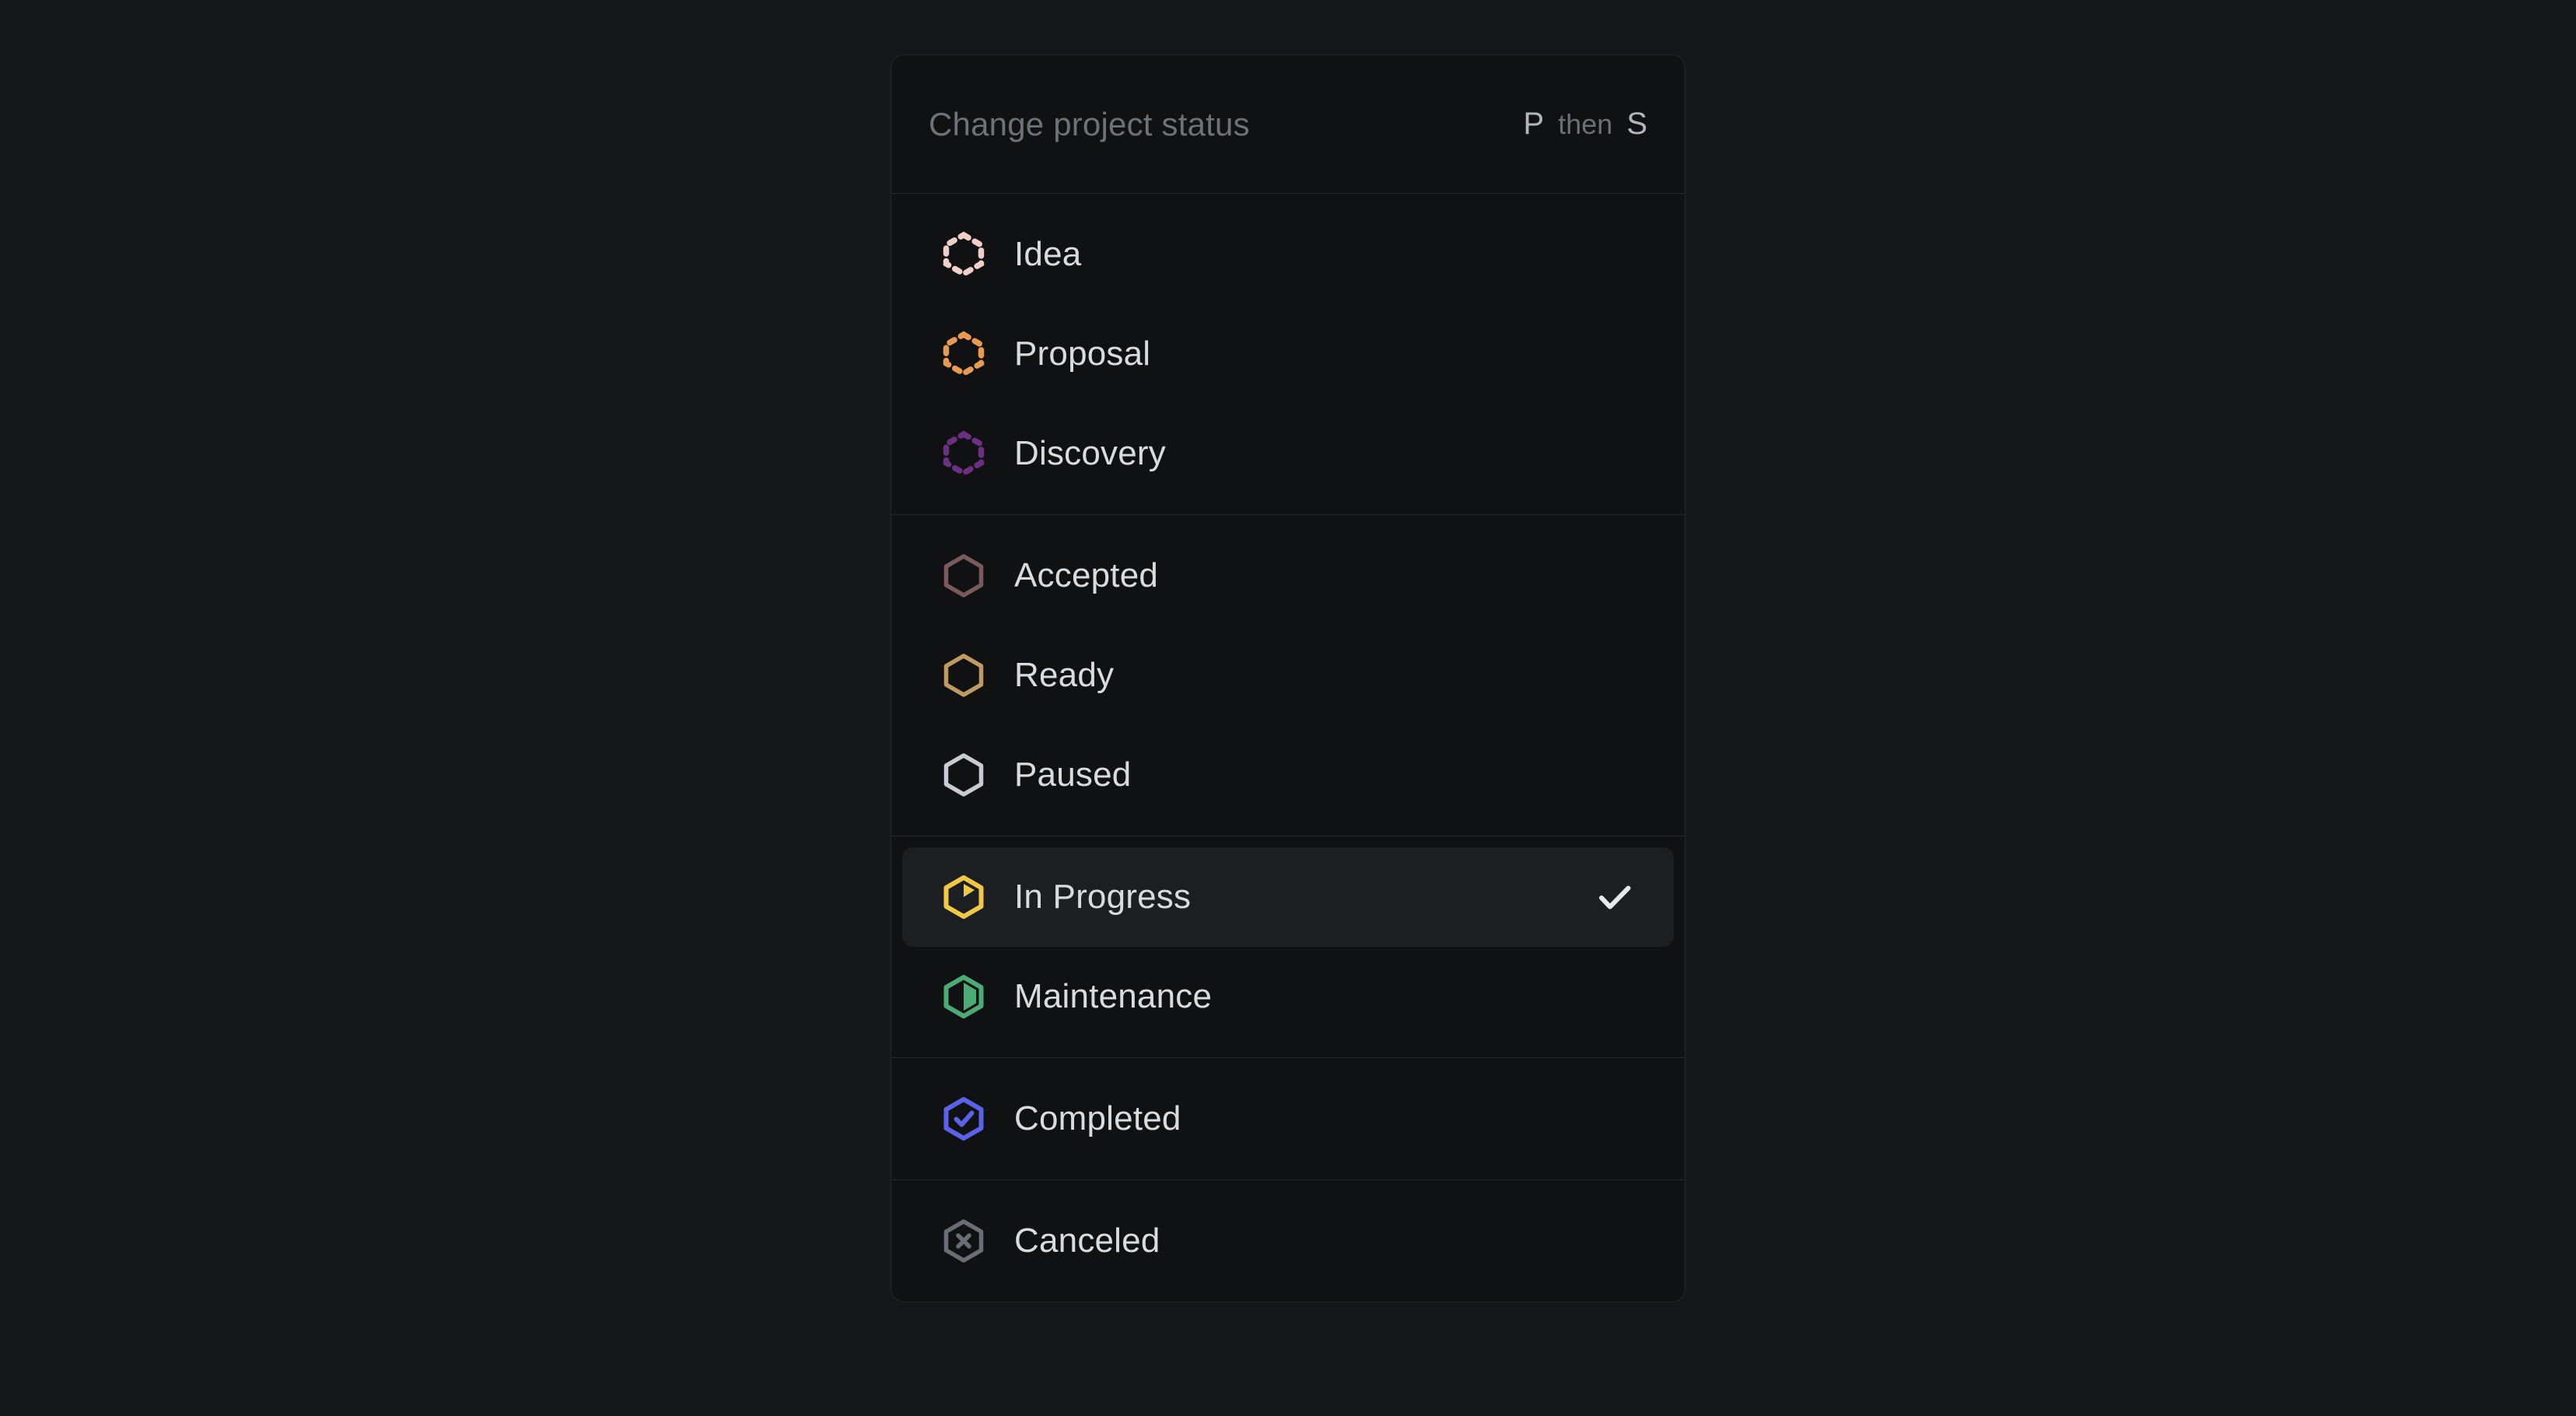  I want to click on status-option-proposal: Proposal, so click(1288, 354).